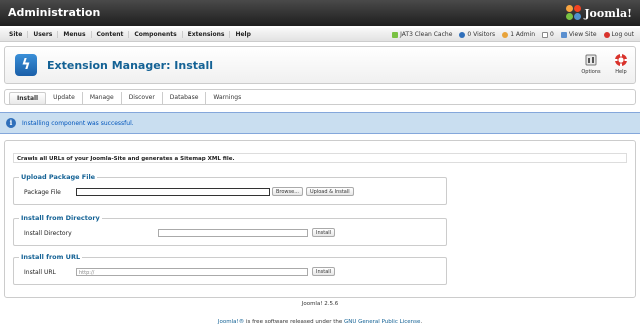 This screenshot has width=640, height=330. Describe the element at coordinates (426, 34) in the screenshot. I see `clean-cache-label: JAT3 Clean Cache` at that location.